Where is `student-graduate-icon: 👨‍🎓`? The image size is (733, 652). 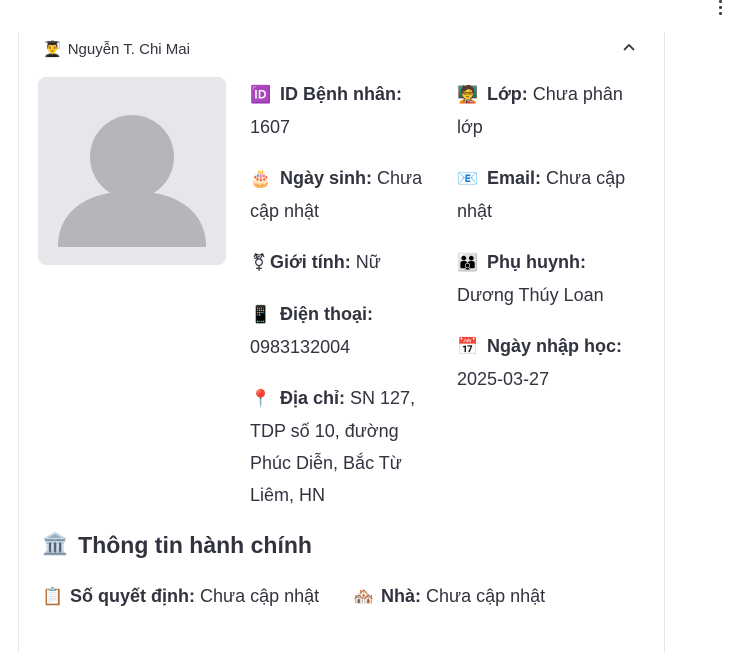 student-graduate-icon: 👨‍🎓 is located at coordinates (52, 49).